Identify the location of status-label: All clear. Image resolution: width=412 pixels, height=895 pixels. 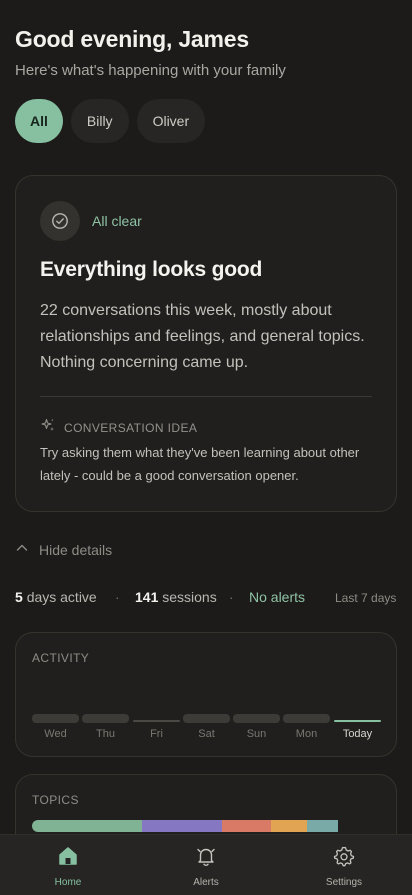
(117, 221).